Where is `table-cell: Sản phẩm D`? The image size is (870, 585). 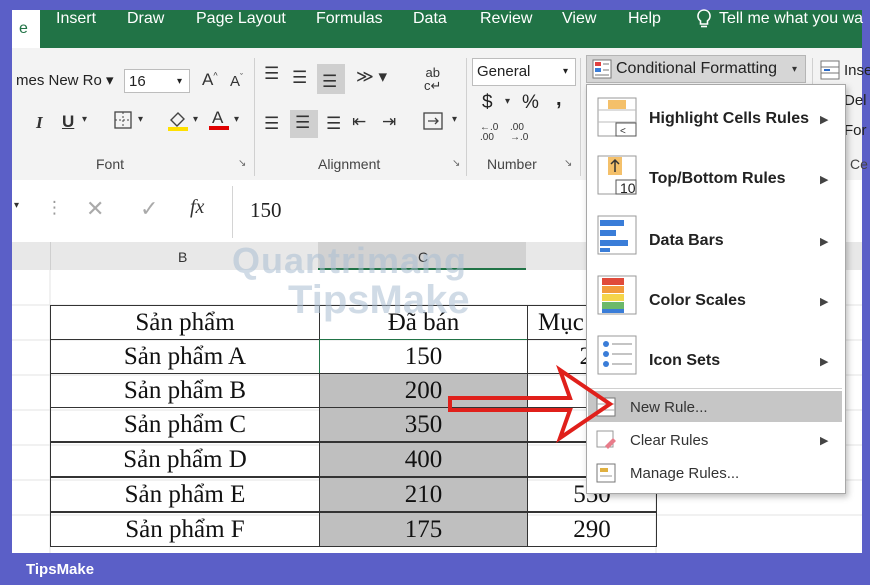
table-cell: Sản phẩm D is located at coordinates (185, 459).